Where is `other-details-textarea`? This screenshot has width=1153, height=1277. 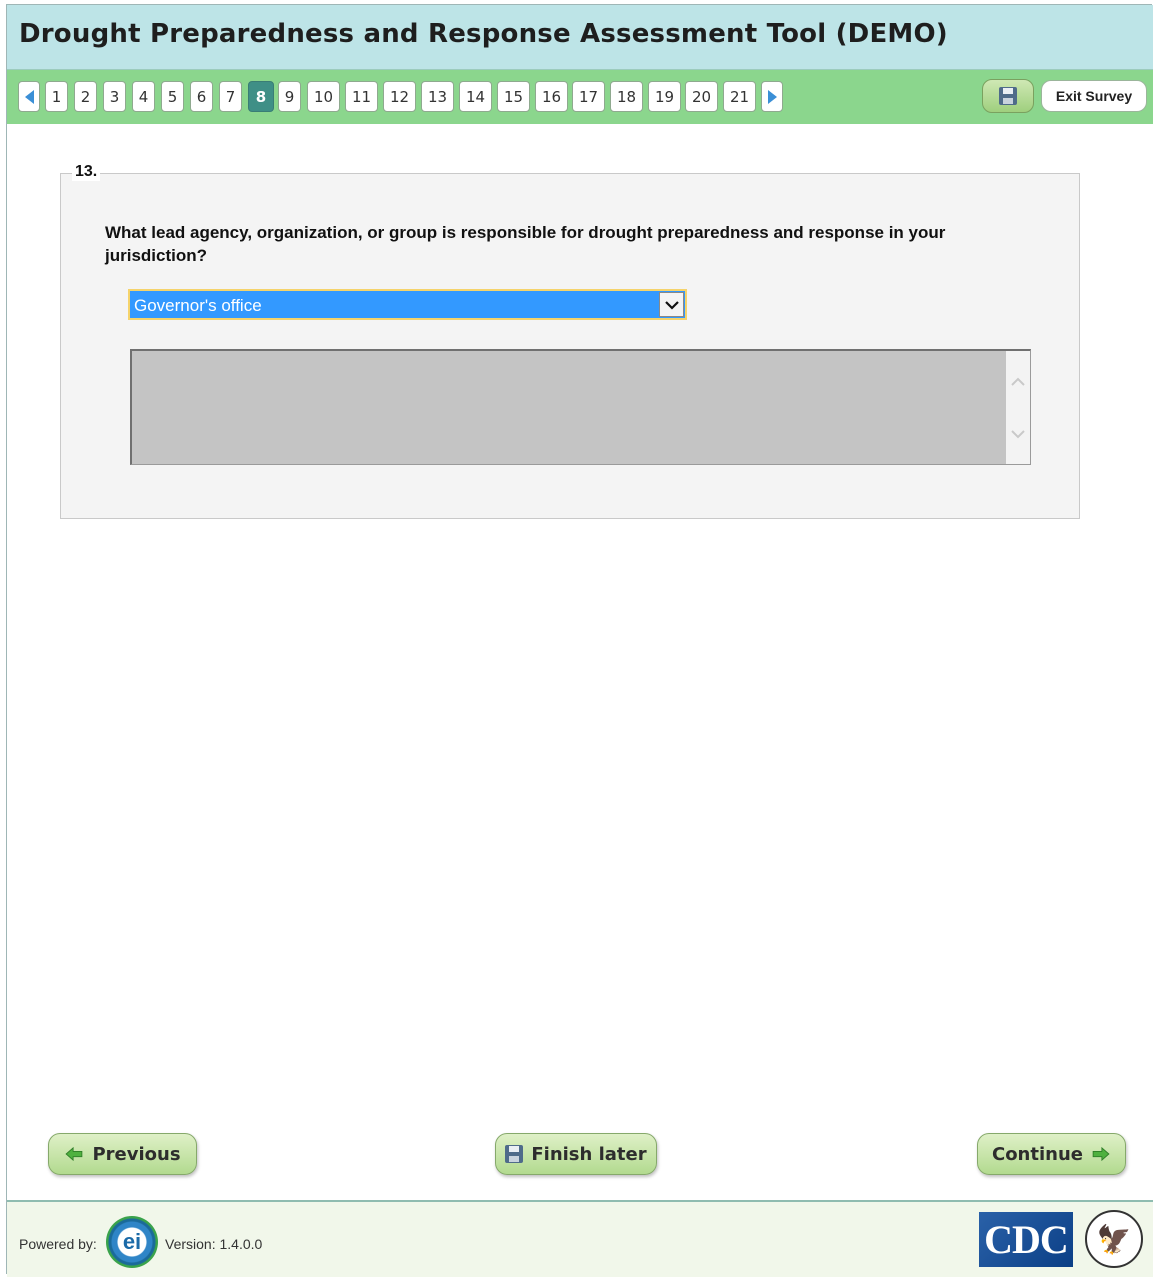
other-details-textarea is located at coordinates (580, 407).